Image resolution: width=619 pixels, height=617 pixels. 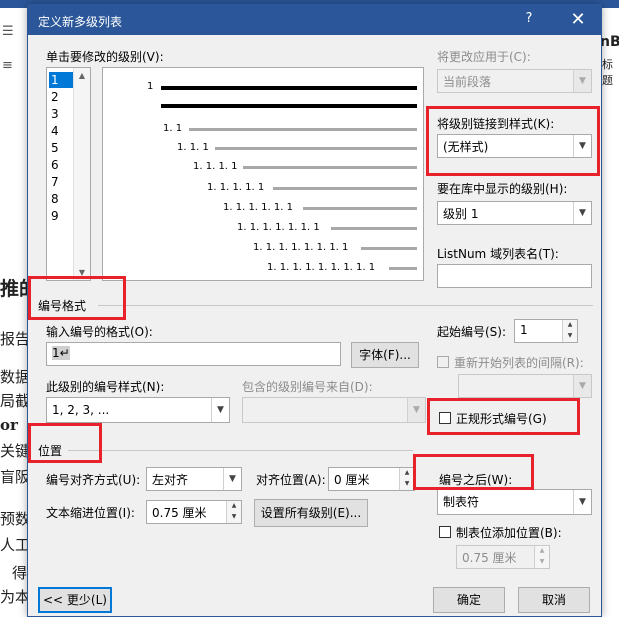 What do you see at coordinates (61, 80) in the screenshot?
I see `level-item: 1` at bounding box center [61, 80].